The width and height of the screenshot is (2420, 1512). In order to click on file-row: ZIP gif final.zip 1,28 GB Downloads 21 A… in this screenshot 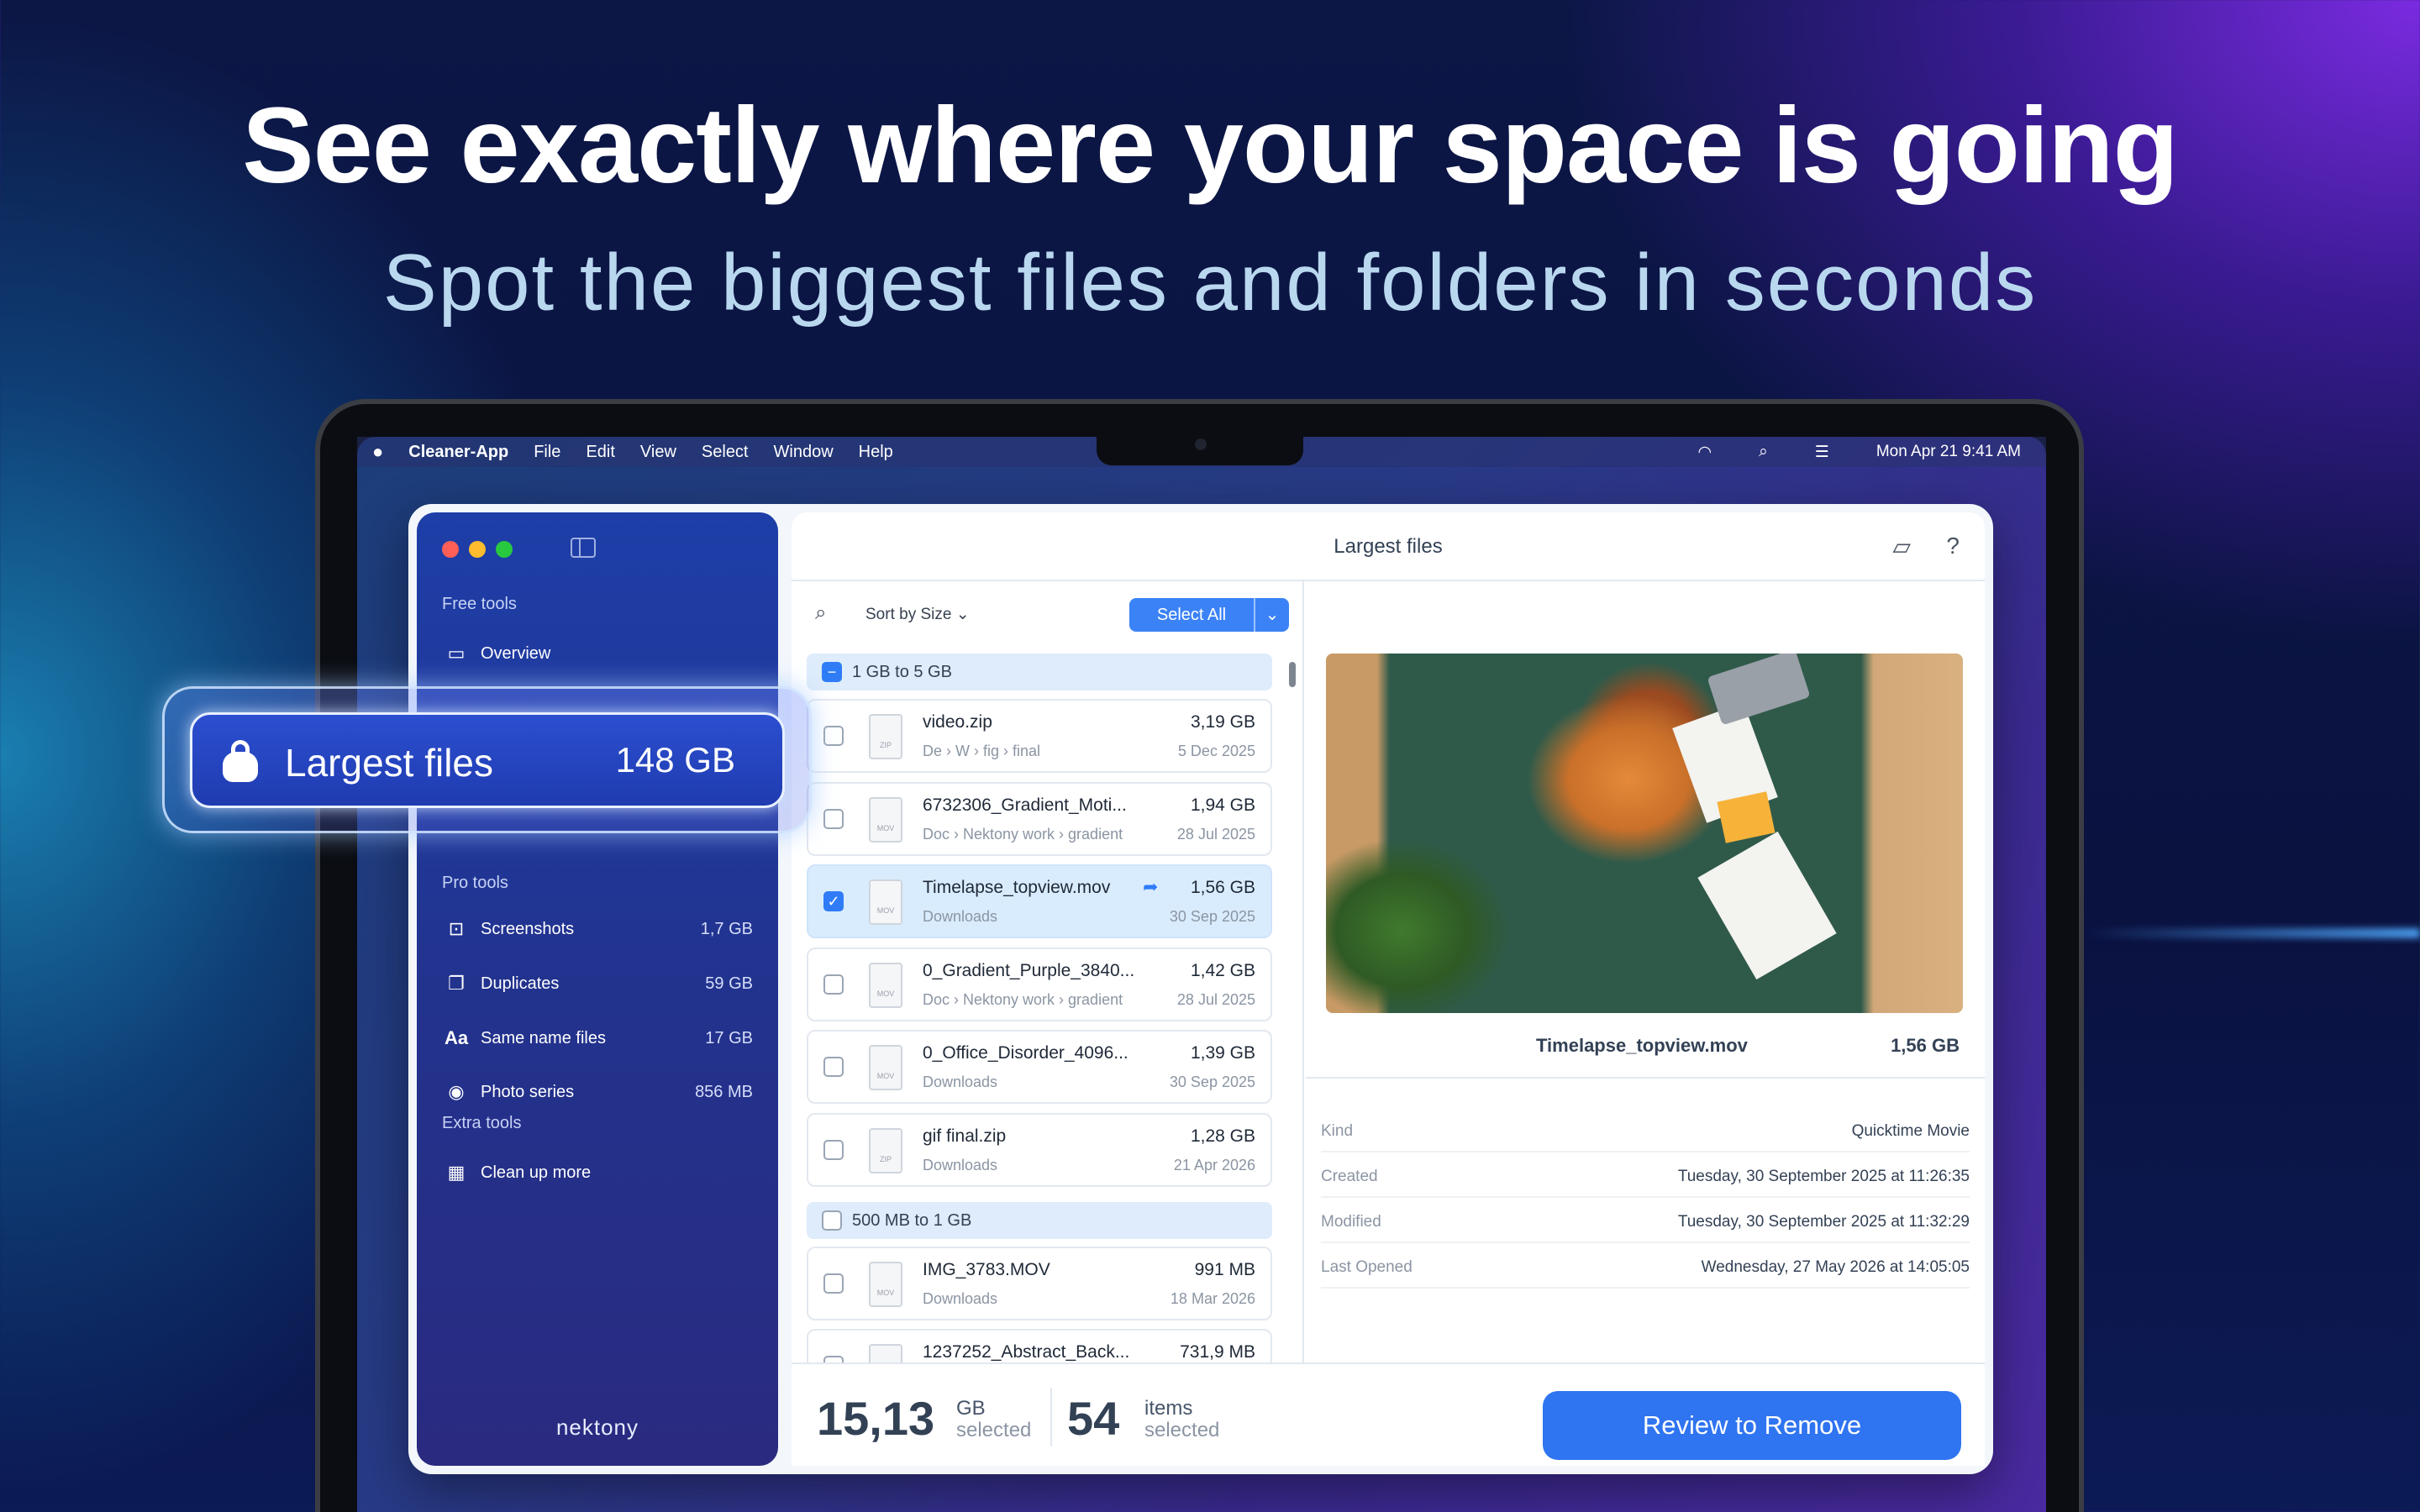, I will do `click(1040, 1150)`.